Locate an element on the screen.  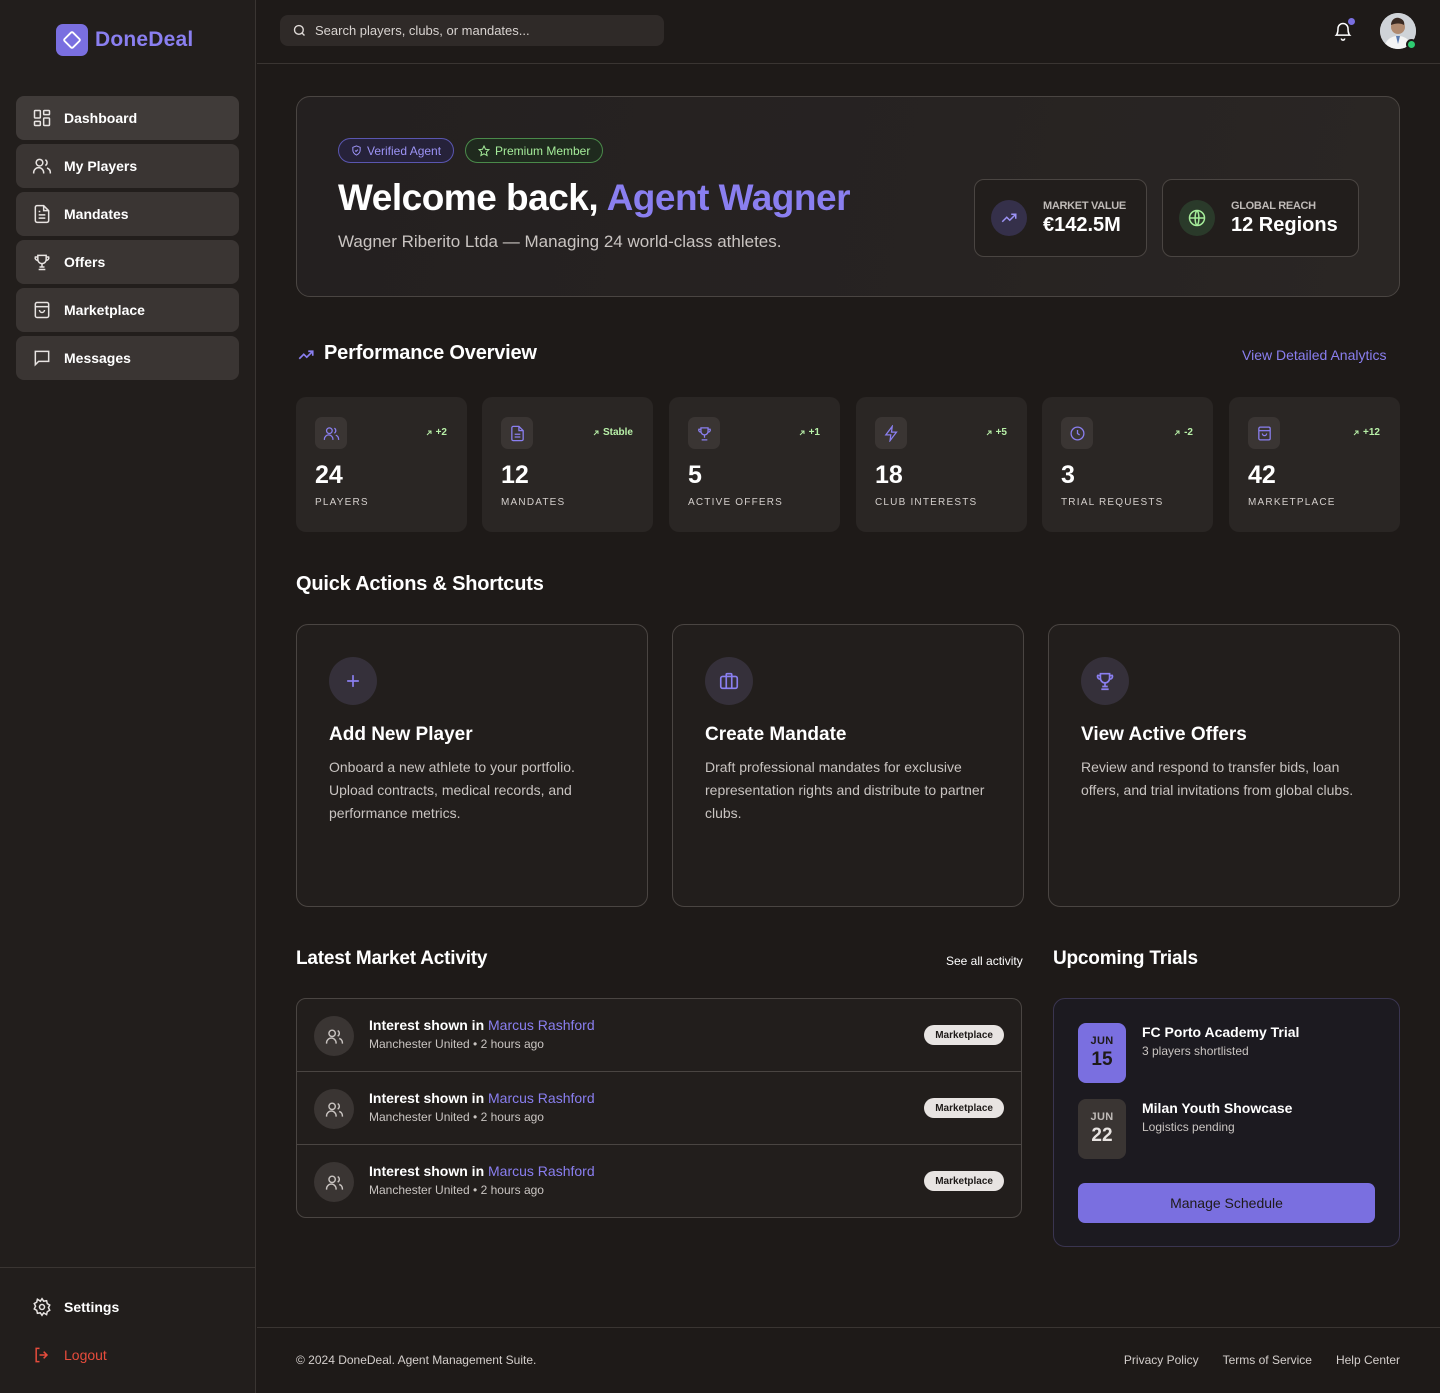
kpi-card-active-offers: +1 5 ACTIVE OFFERS is located at coordinates (754, 464).